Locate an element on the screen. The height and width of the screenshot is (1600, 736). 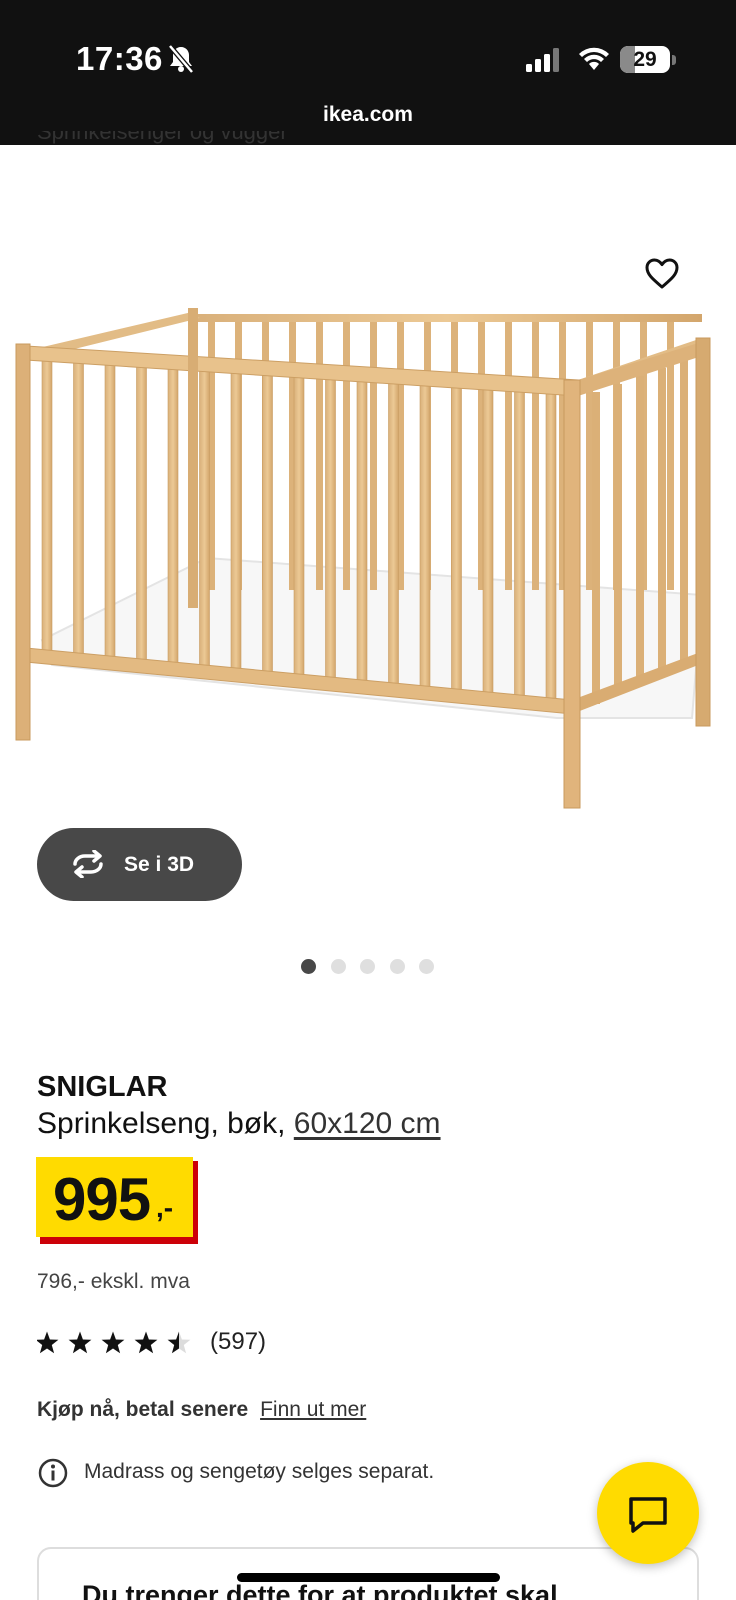
view-3d-label: Se i 3D is located at coordinates (159, 864).